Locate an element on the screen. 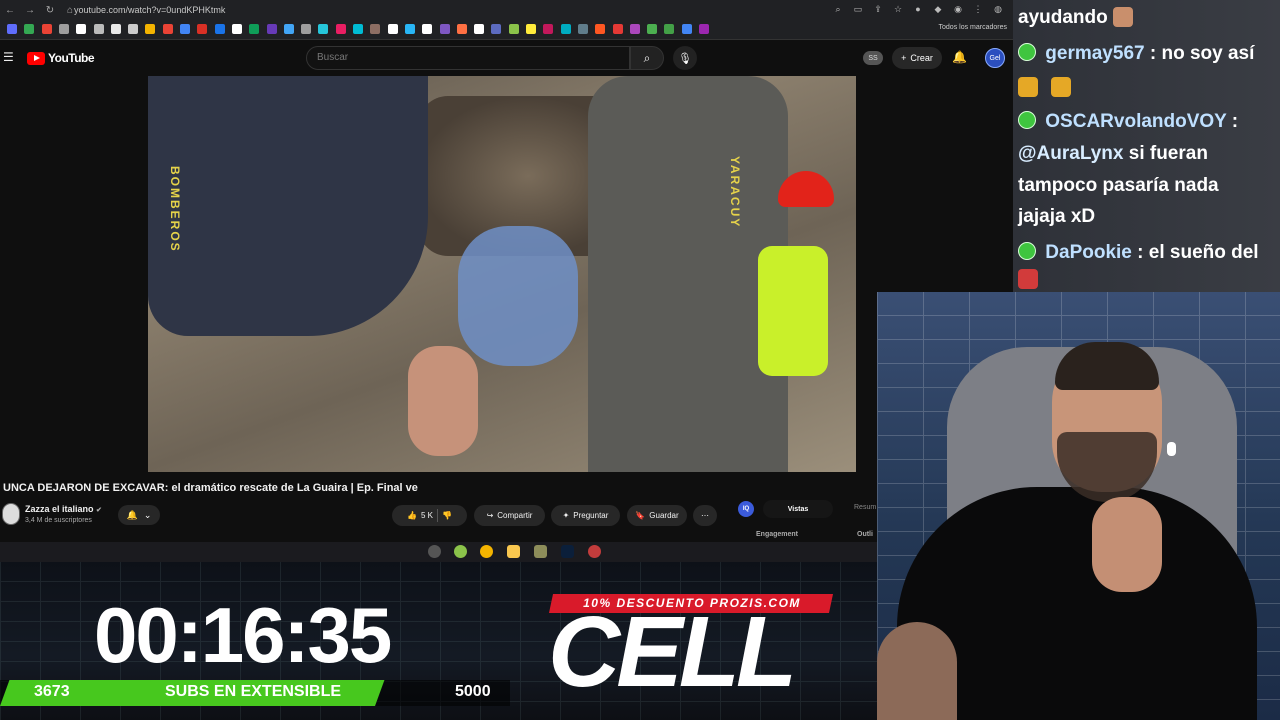  tab-vistas: Vistas is located at coordinates (798, 509).